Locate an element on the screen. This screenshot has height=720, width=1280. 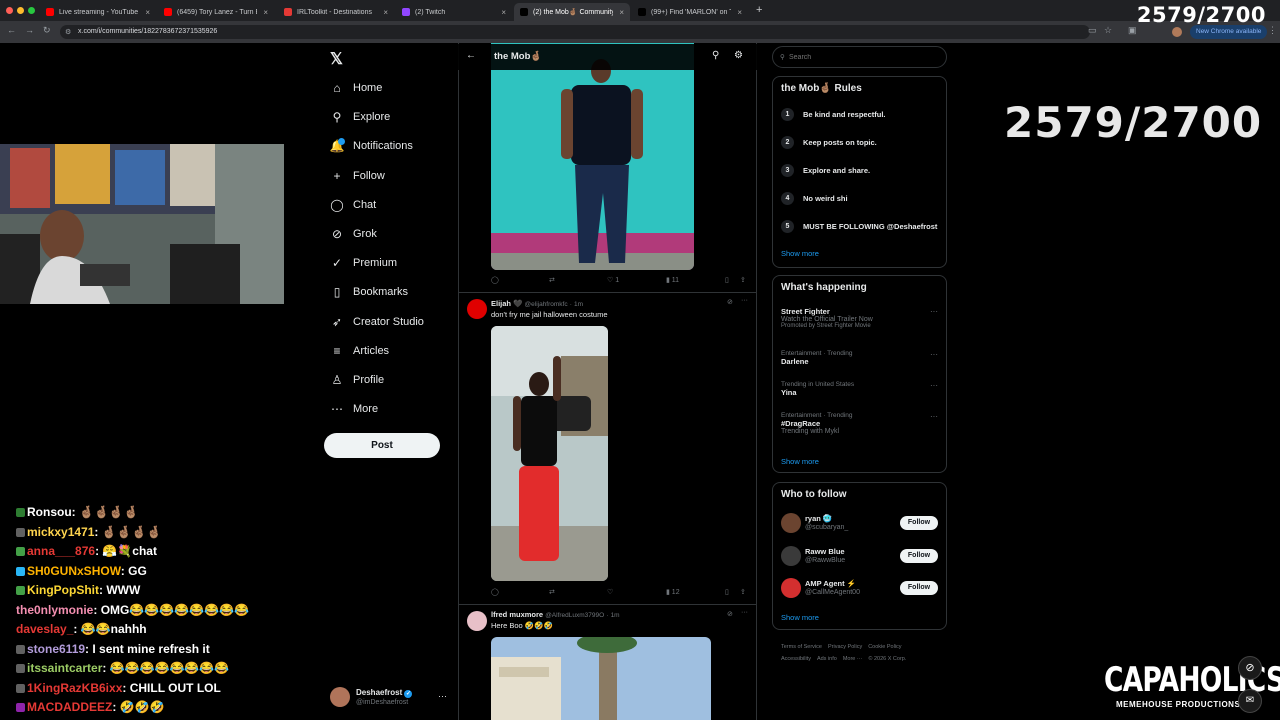
nav-item-articles: ≡ Articles is located at coordinates (359, 351).